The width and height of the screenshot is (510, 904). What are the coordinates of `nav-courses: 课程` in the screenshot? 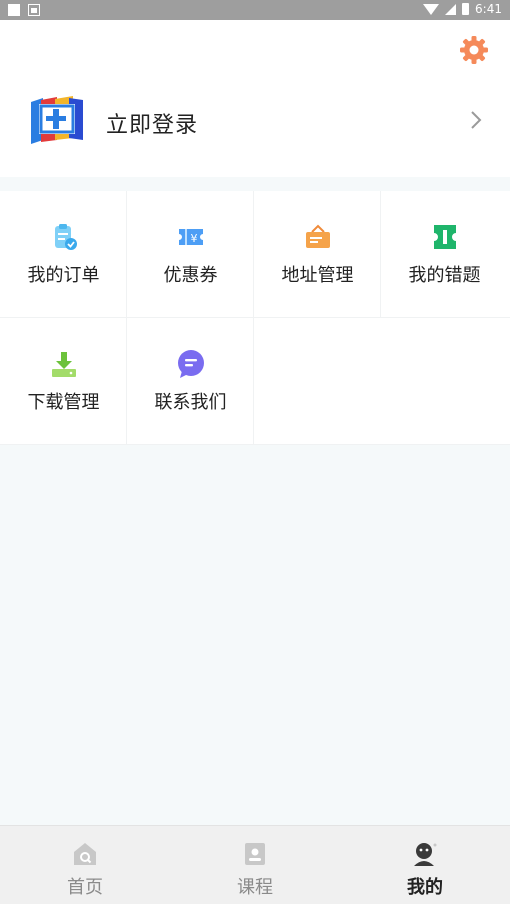 It's located at (255, 865).